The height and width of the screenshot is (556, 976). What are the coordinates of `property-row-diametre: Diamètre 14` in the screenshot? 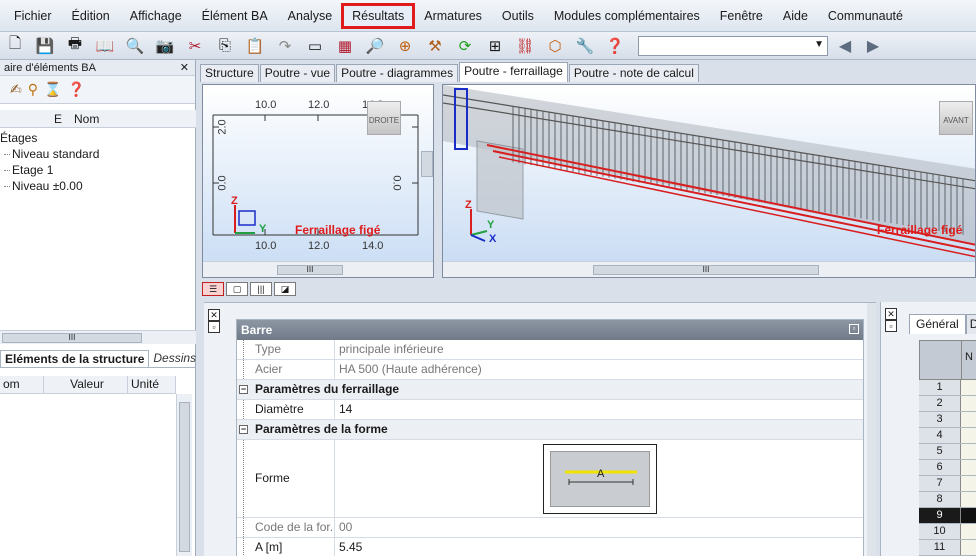 It's located at (550, 410).